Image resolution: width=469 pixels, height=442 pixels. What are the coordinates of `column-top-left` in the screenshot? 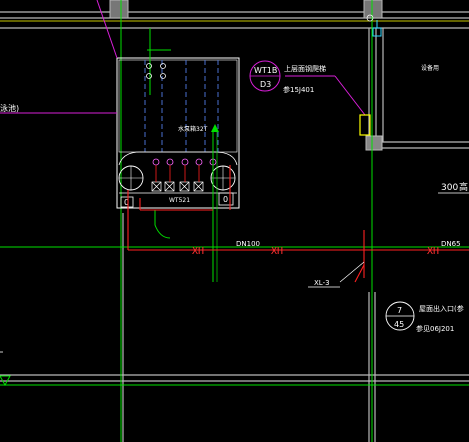 It's located at (119, 9).